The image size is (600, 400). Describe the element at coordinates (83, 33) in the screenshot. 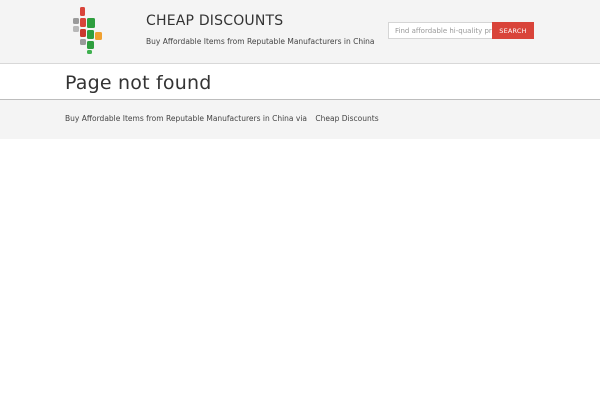

I see `logo-block-mid-red` at that location.